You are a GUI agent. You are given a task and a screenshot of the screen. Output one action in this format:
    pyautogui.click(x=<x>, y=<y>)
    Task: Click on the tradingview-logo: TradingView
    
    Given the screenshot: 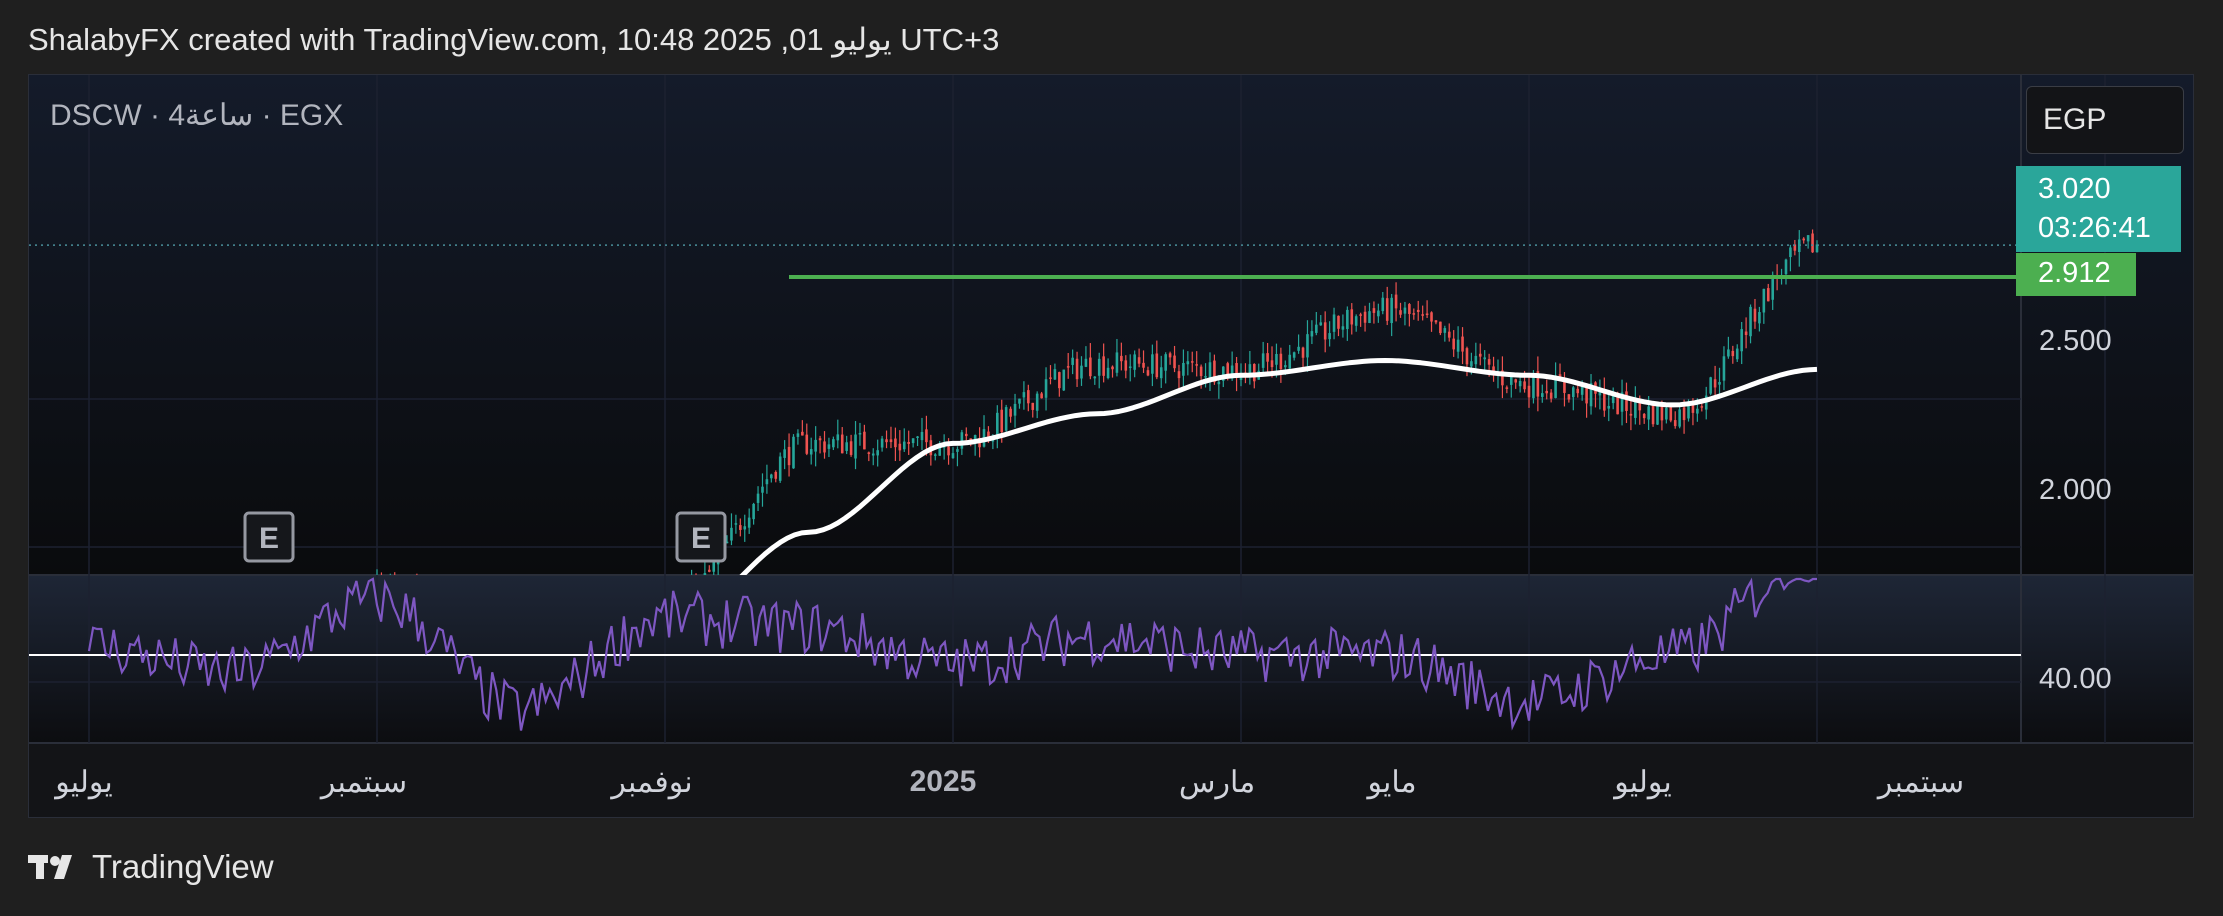 What is the action you would take?
    pyautogui.click(x=151, y=867)
    